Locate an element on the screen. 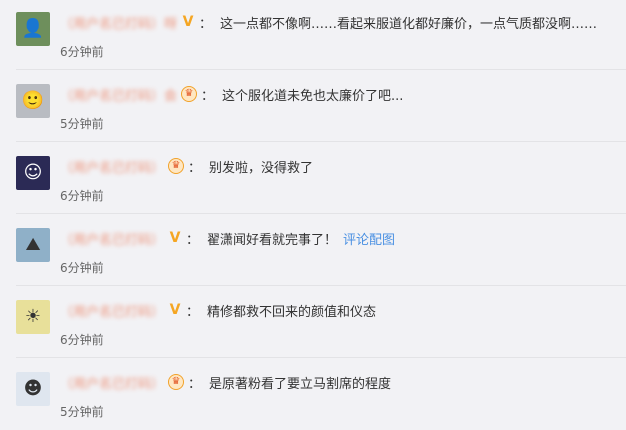  user-avatar: 👤 is located at coordinates (33, 29).